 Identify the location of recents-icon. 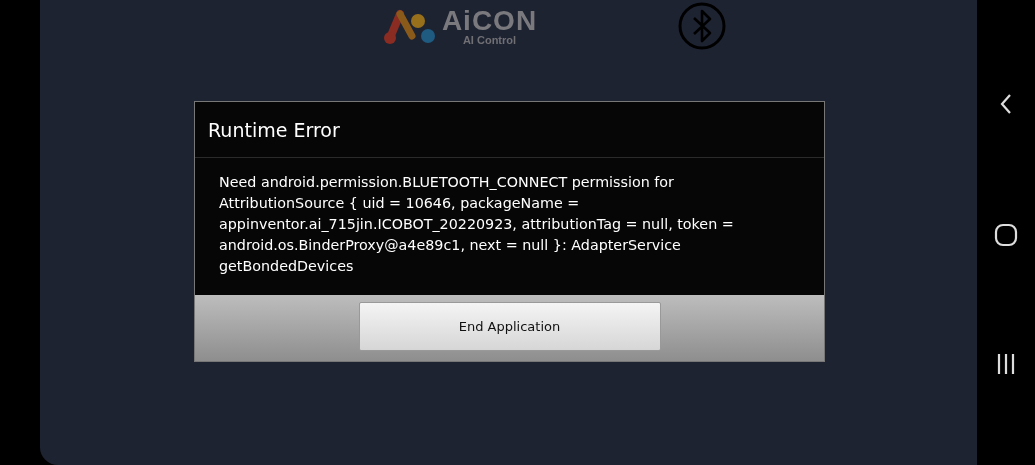
(1006, 364).